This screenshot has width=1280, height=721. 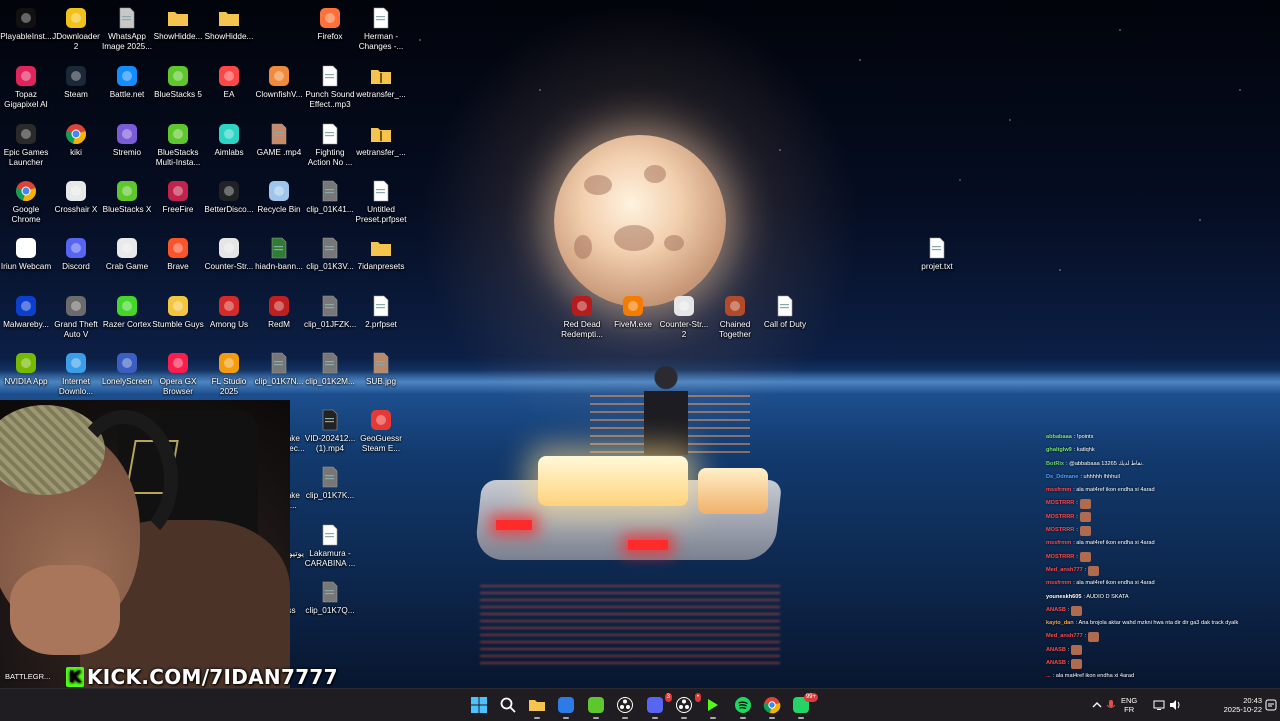 What do you see at coordinates (508, 705) in the screenshot?
I see `search-button` at bounding box center [508, 705].